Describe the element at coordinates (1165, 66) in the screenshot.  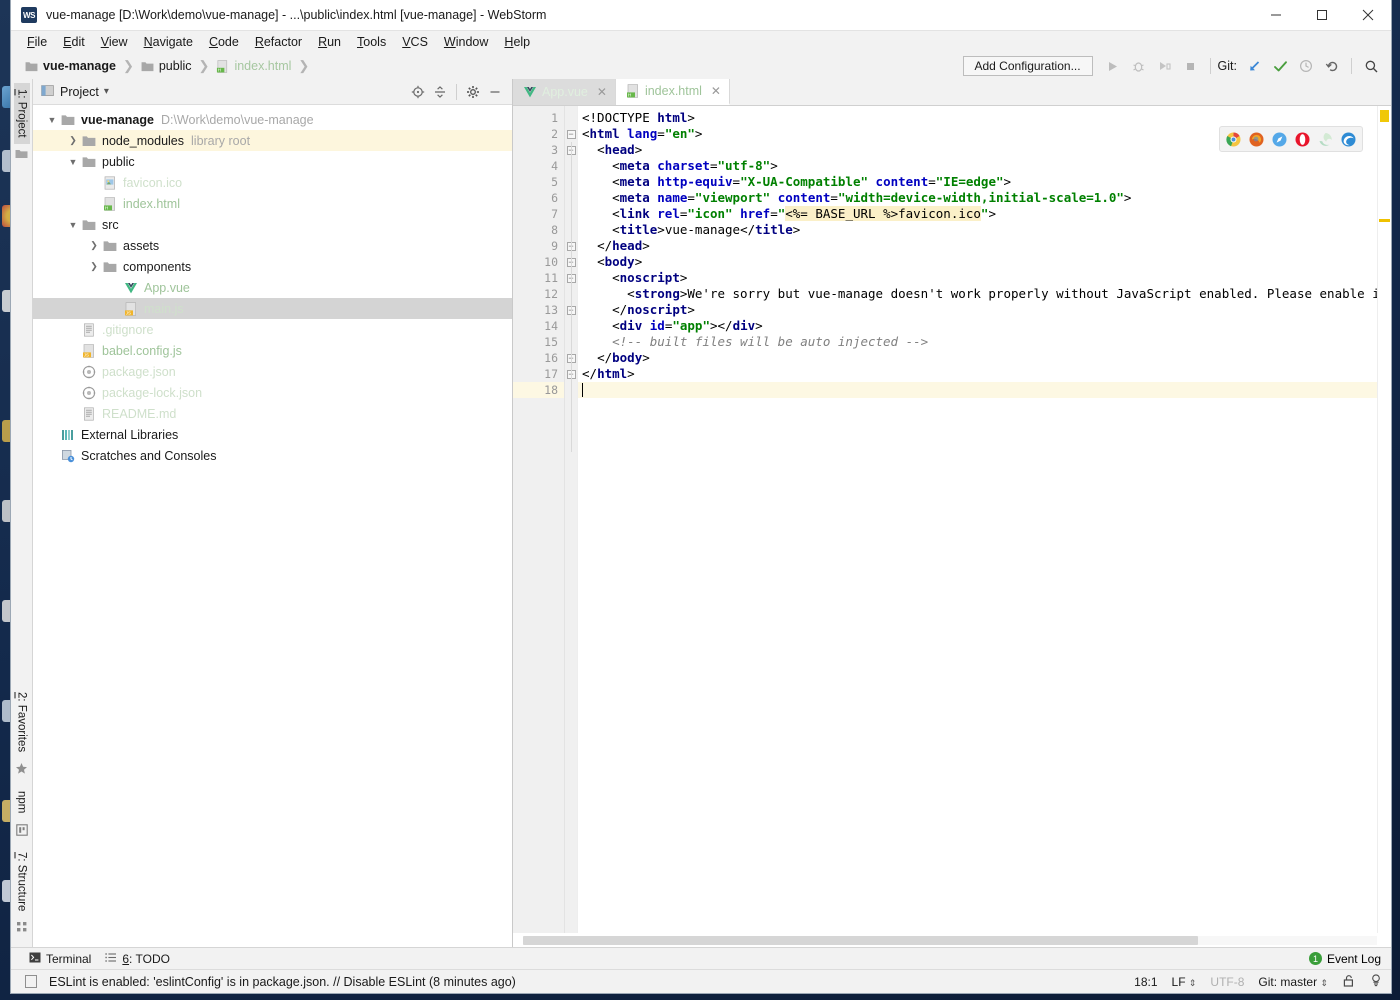
I see `coverage-icon` at that location.